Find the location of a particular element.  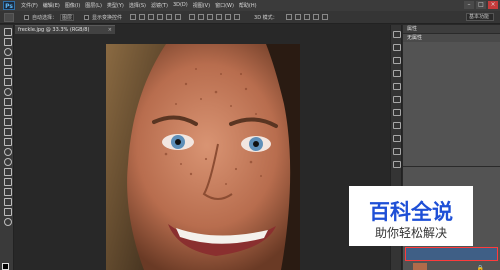

3d-rotate-icon is located at coordinates (288, 17).